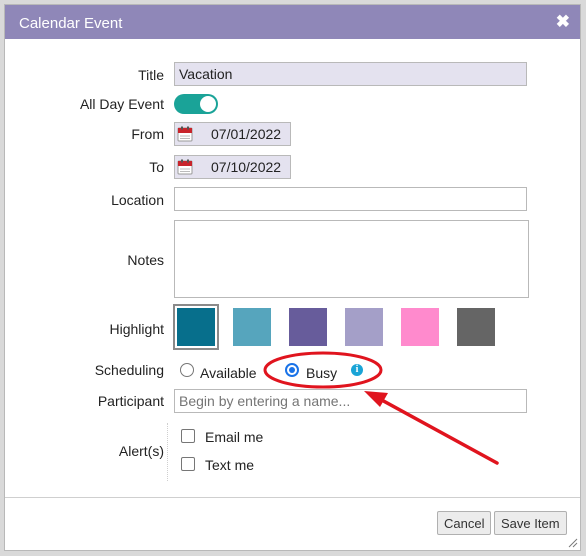 This screenshot has width=586, height=556. I want to click on busy-highlight-ellipse, so click(323, 370).